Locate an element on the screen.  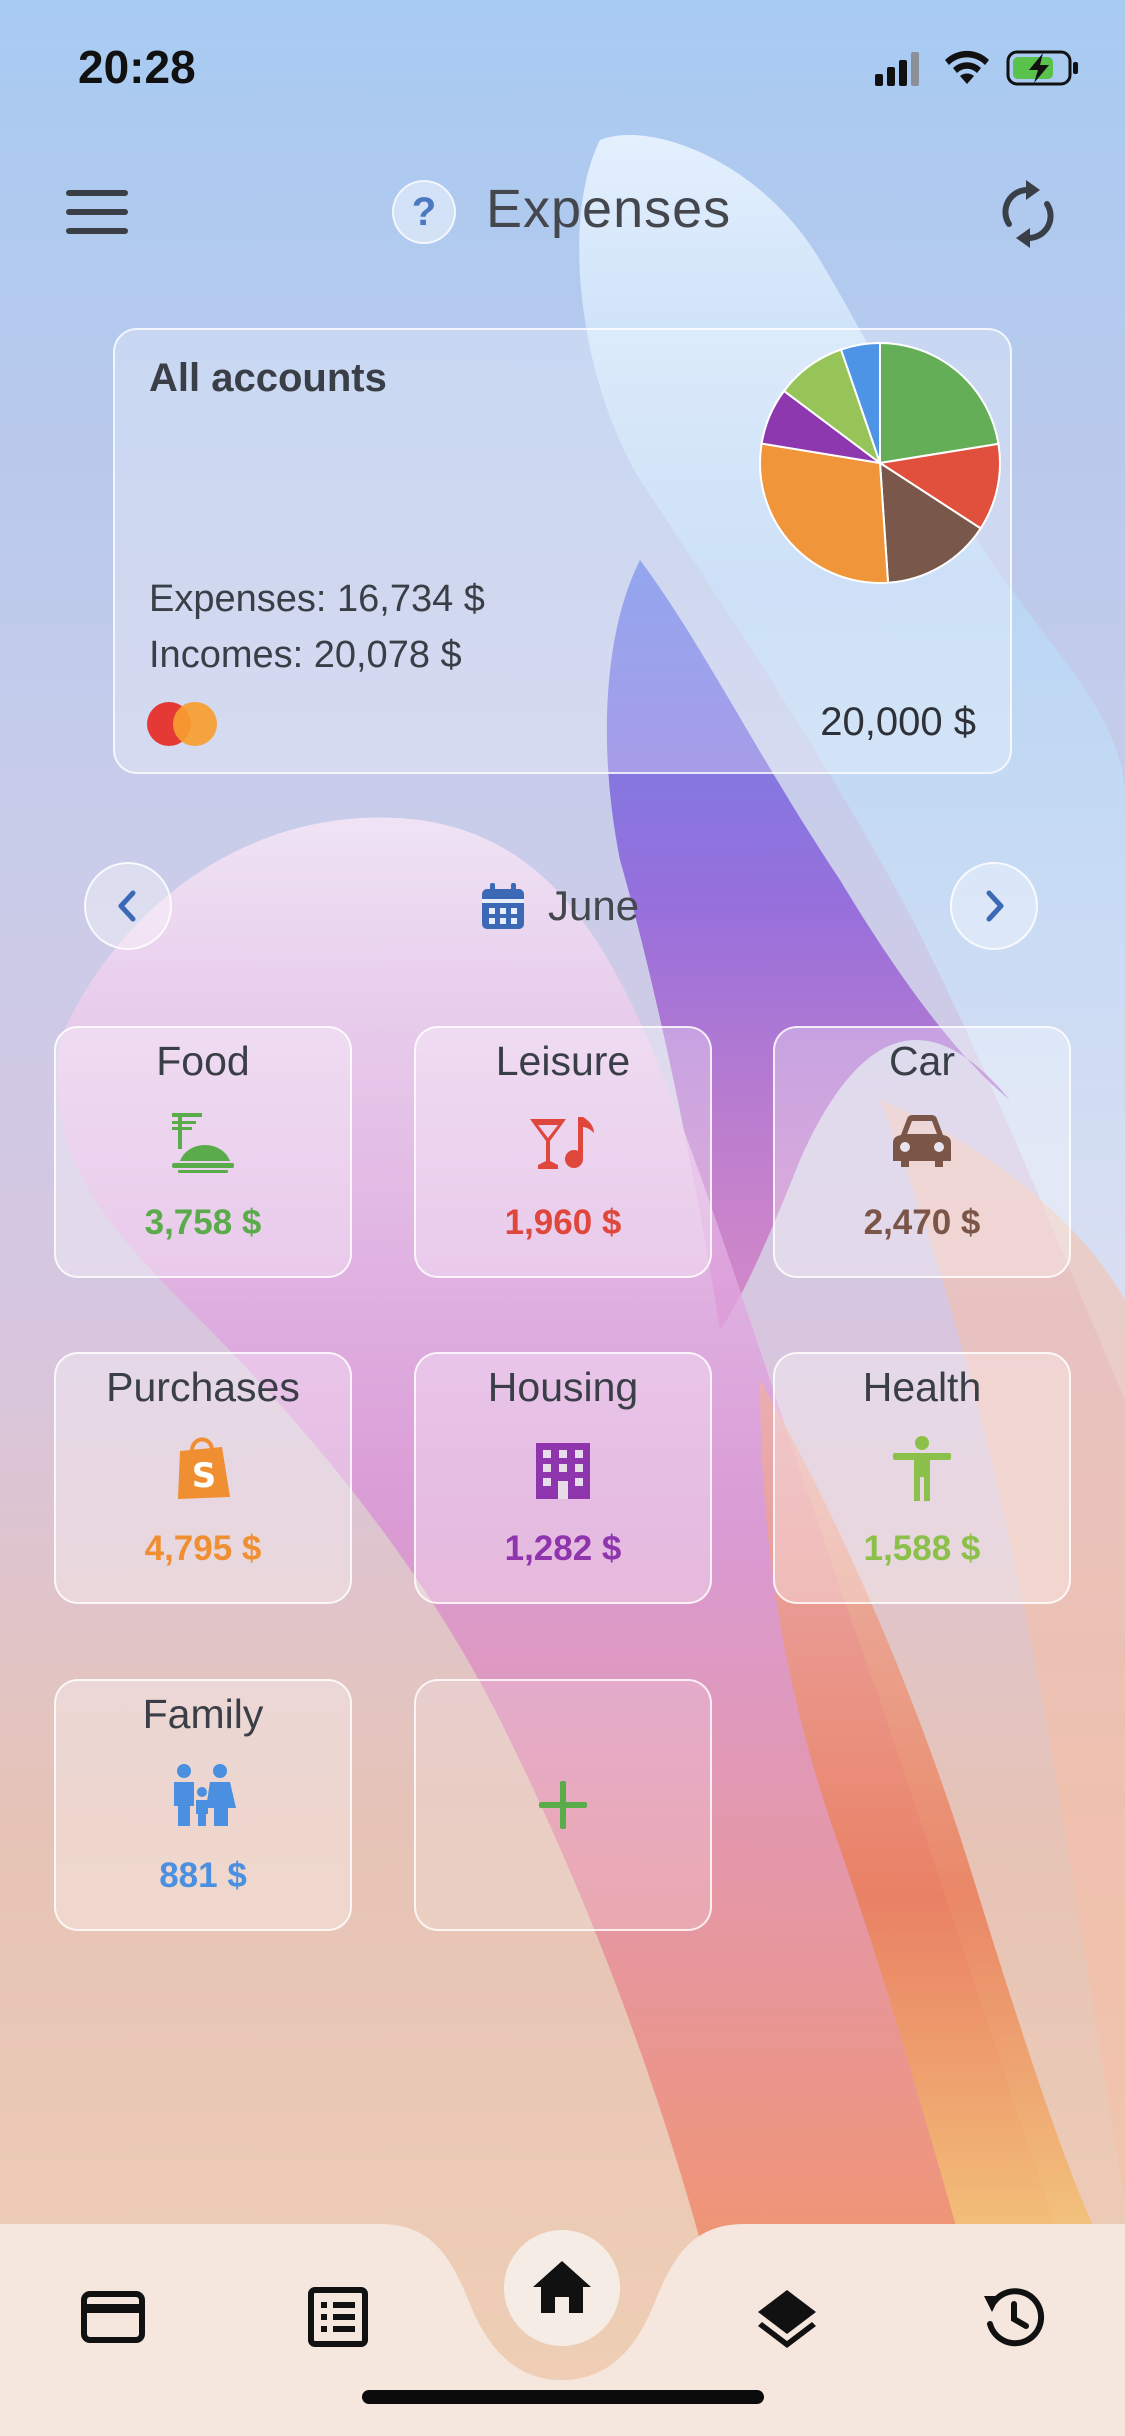
category-amount: 1,588 $ is located at coordinates (922, 1548).